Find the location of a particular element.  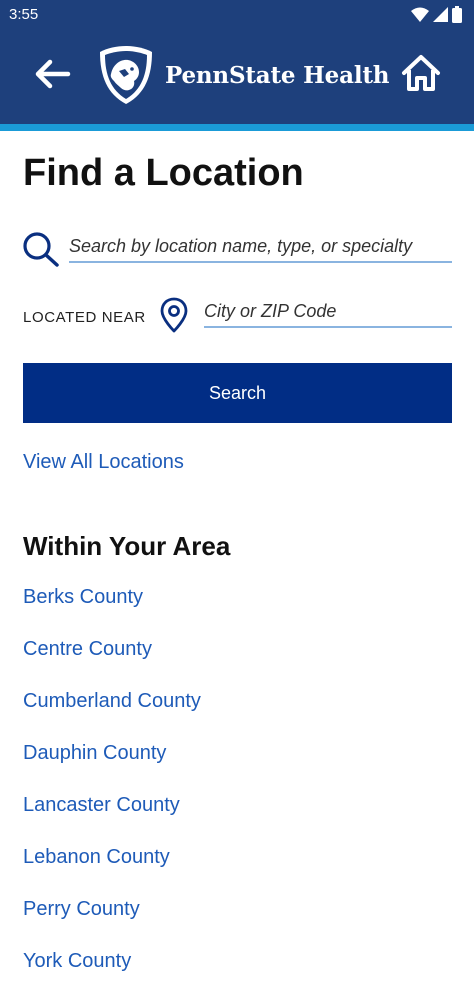

arrow-left-icon is located at coordinates (53, 74).